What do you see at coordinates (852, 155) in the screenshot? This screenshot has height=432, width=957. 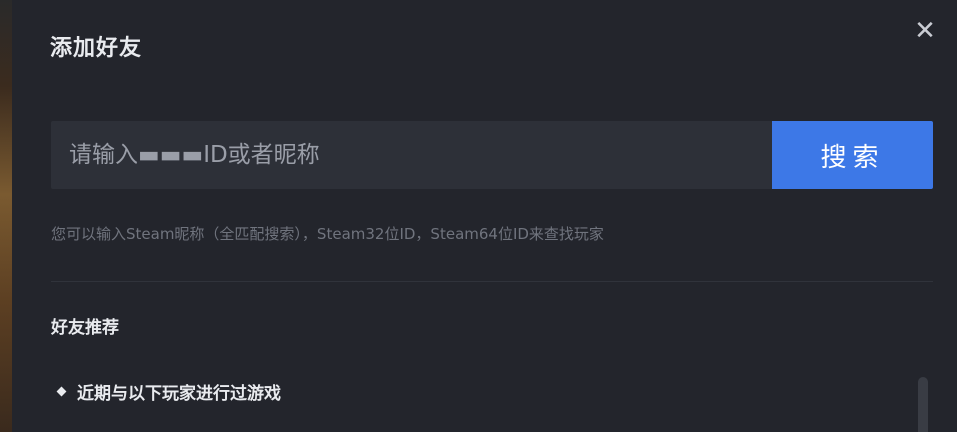 I see `search-button: 搜索` at bounding box center [852, 155].